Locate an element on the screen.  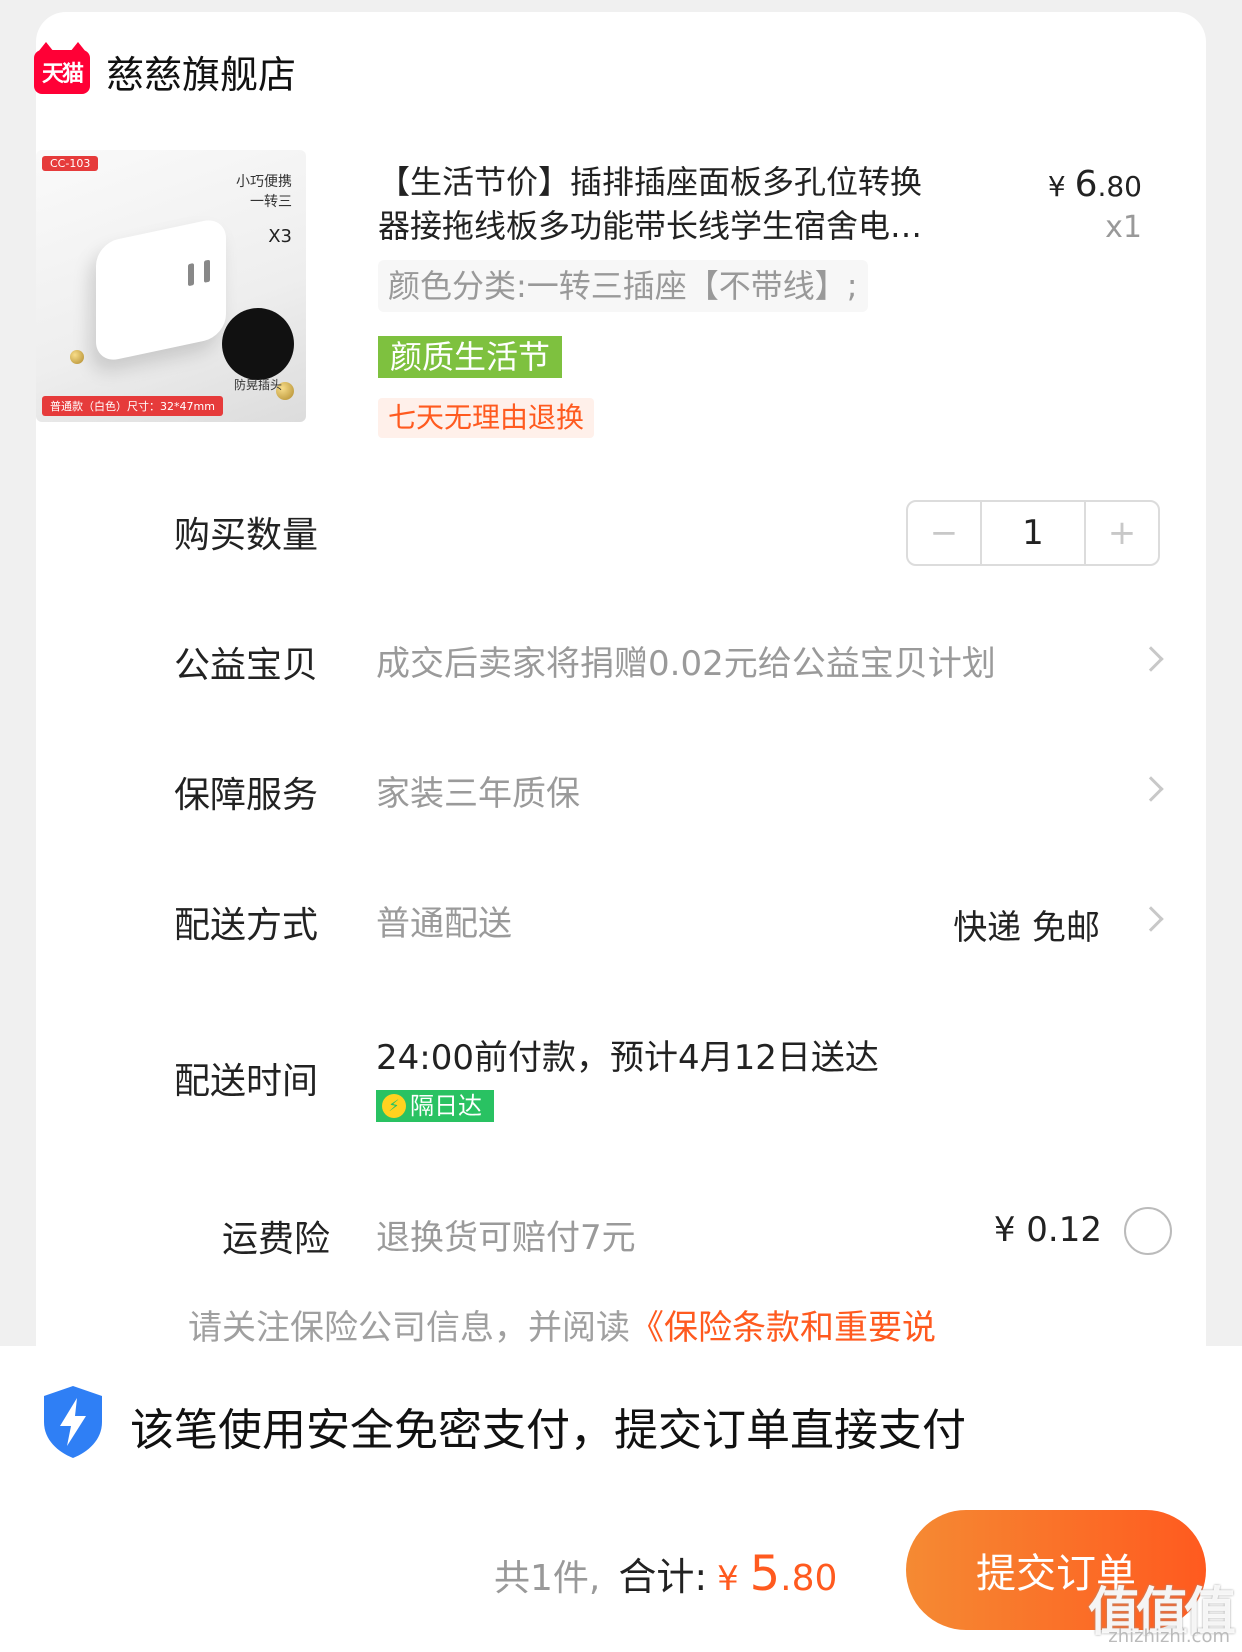
total-label: 合计: is located at coordinates (663, 1577).